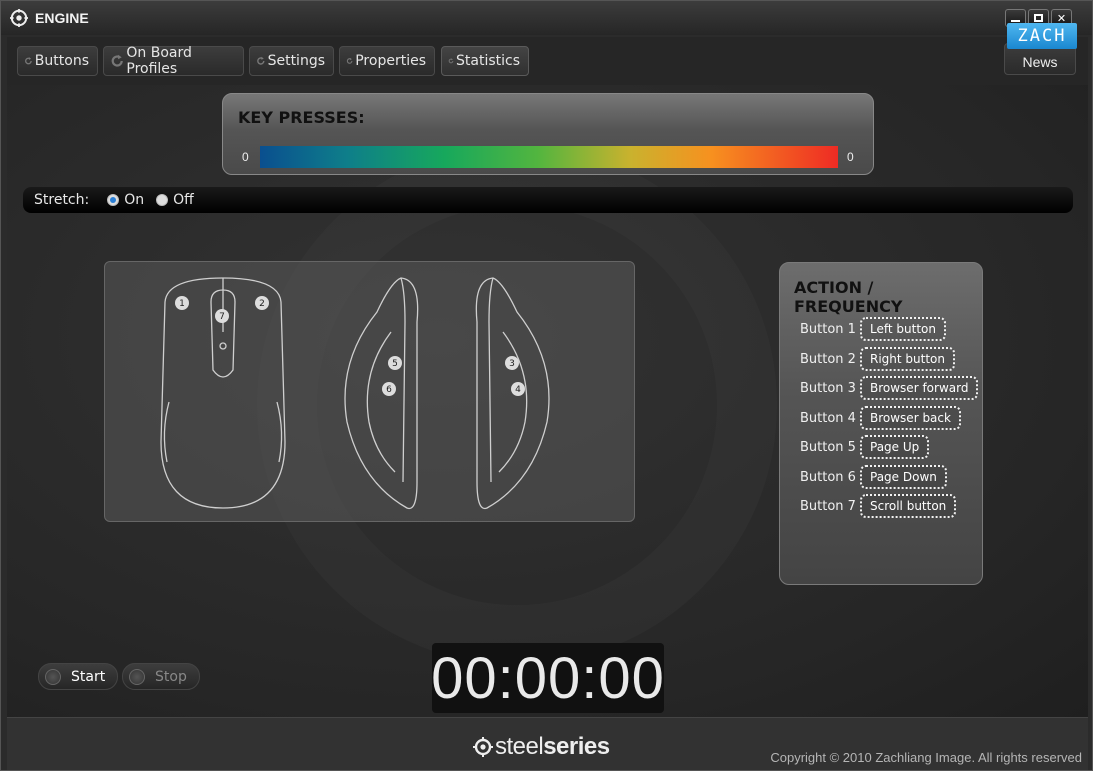  What do you see at coordinates (828, 418) in the screenshot?
I see `button-name: Button 4` at bounding box center [828, 418].